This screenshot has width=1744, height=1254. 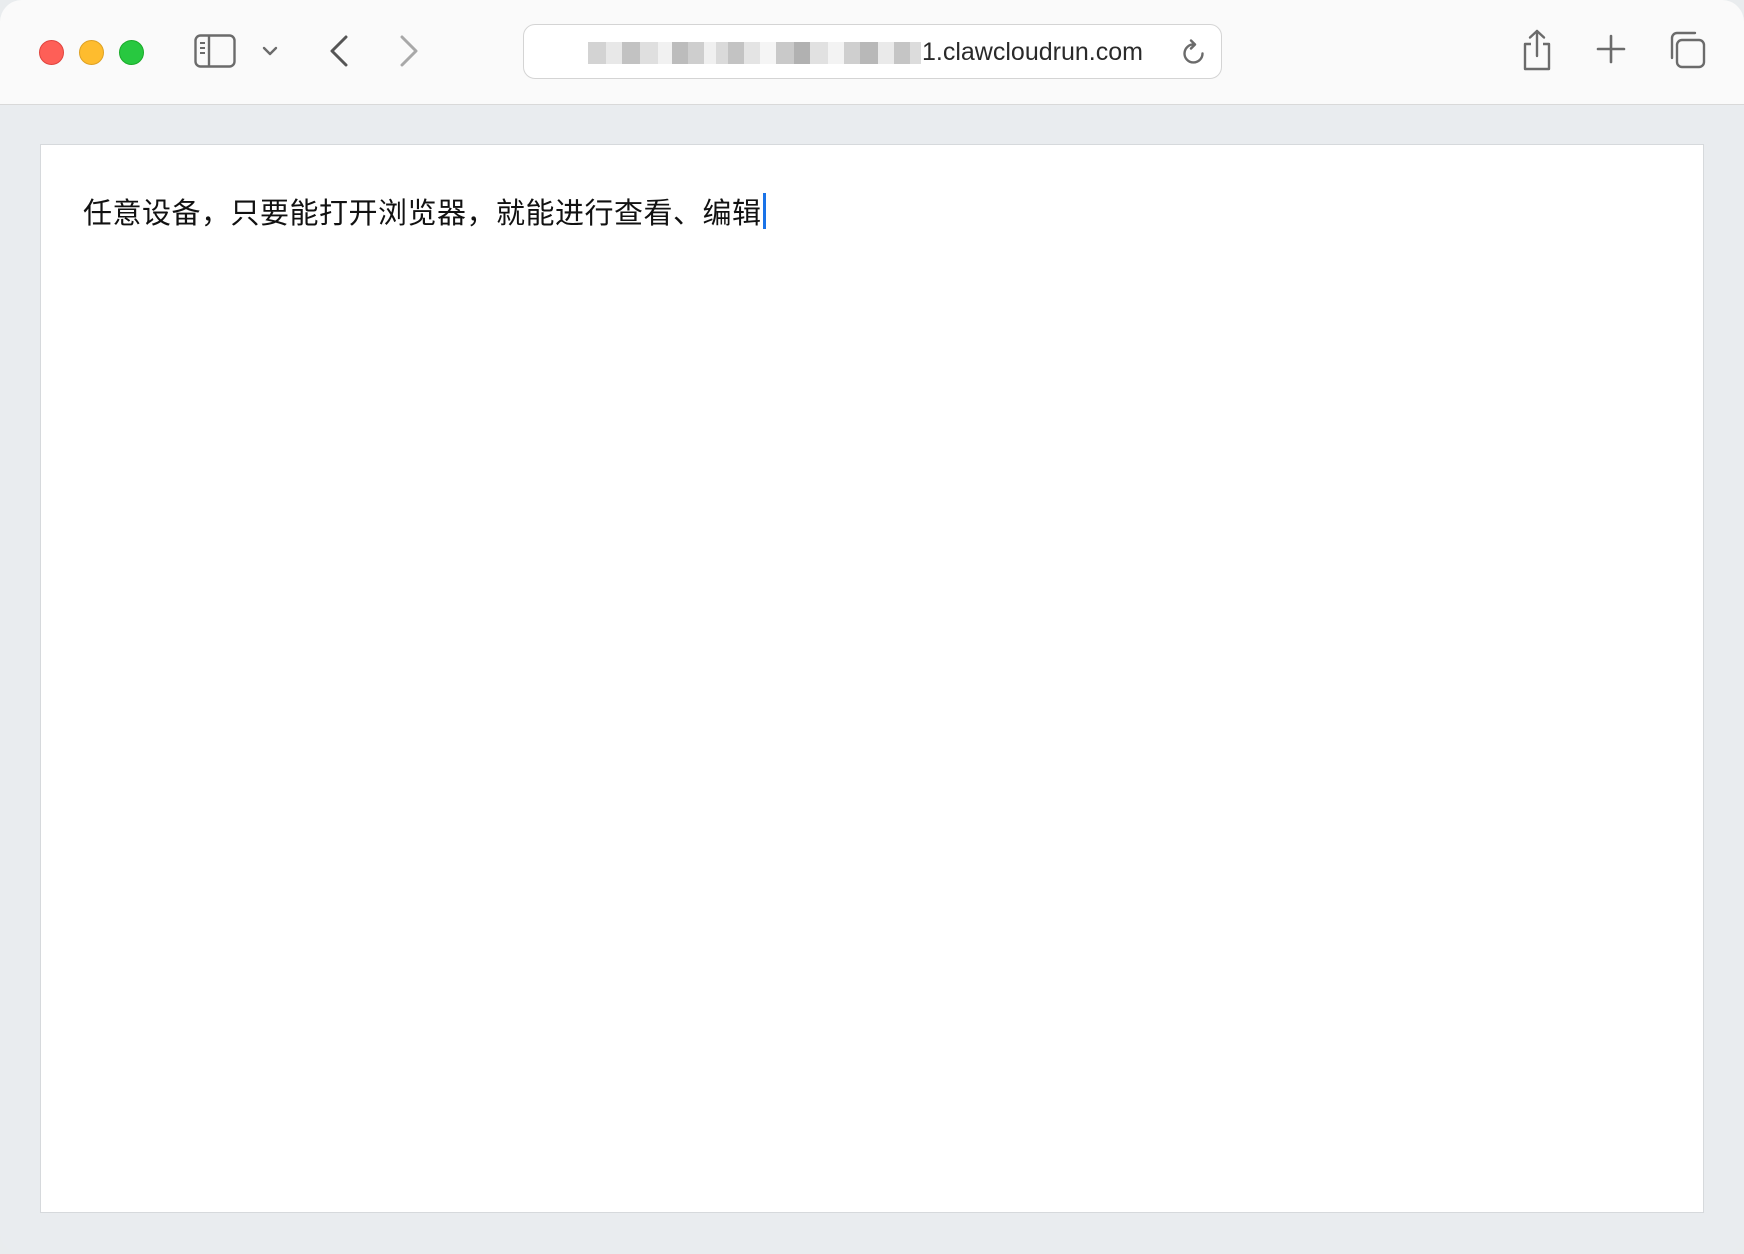 I want to click on text-editor: 任意设备，只要能打开浏览器，就能进行查看、编辑, so click(x=424, y=211).